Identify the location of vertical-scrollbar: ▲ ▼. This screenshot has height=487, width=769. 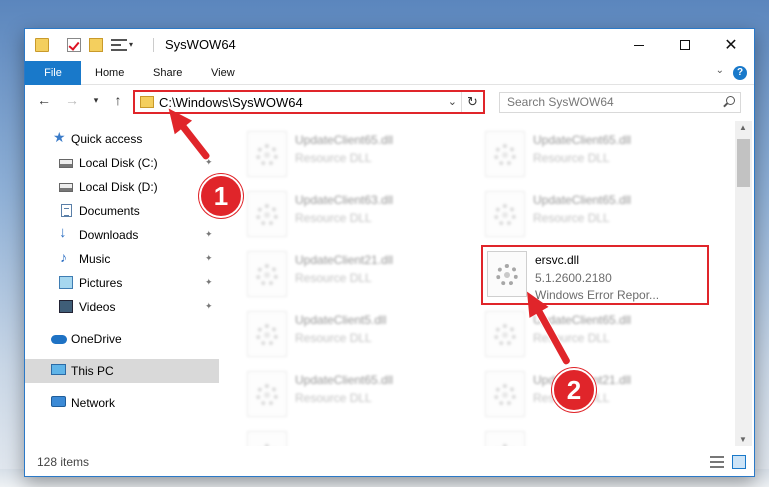
(743, 283).